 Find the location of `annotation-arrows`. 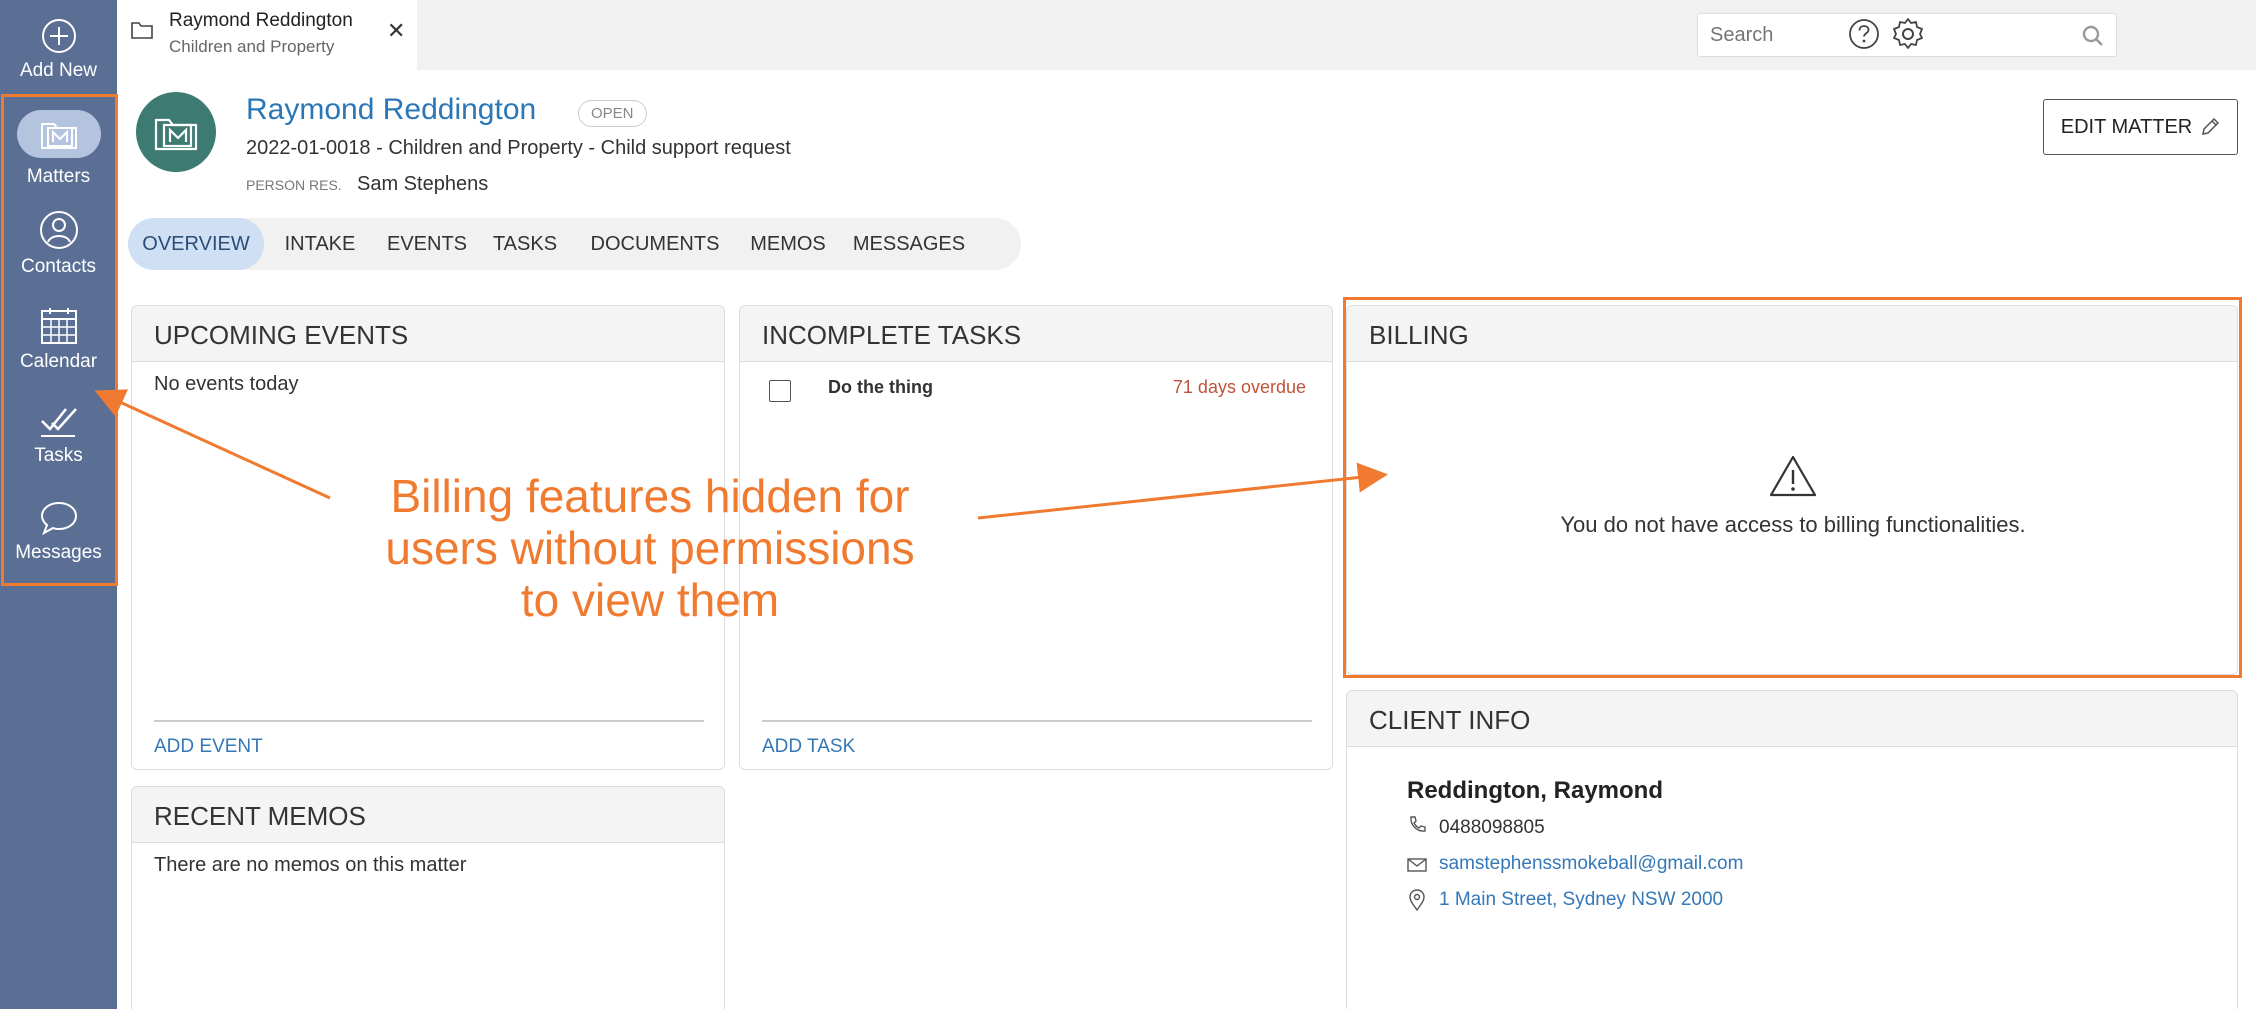

annotation-arrows is located at coordinates (741, 454).